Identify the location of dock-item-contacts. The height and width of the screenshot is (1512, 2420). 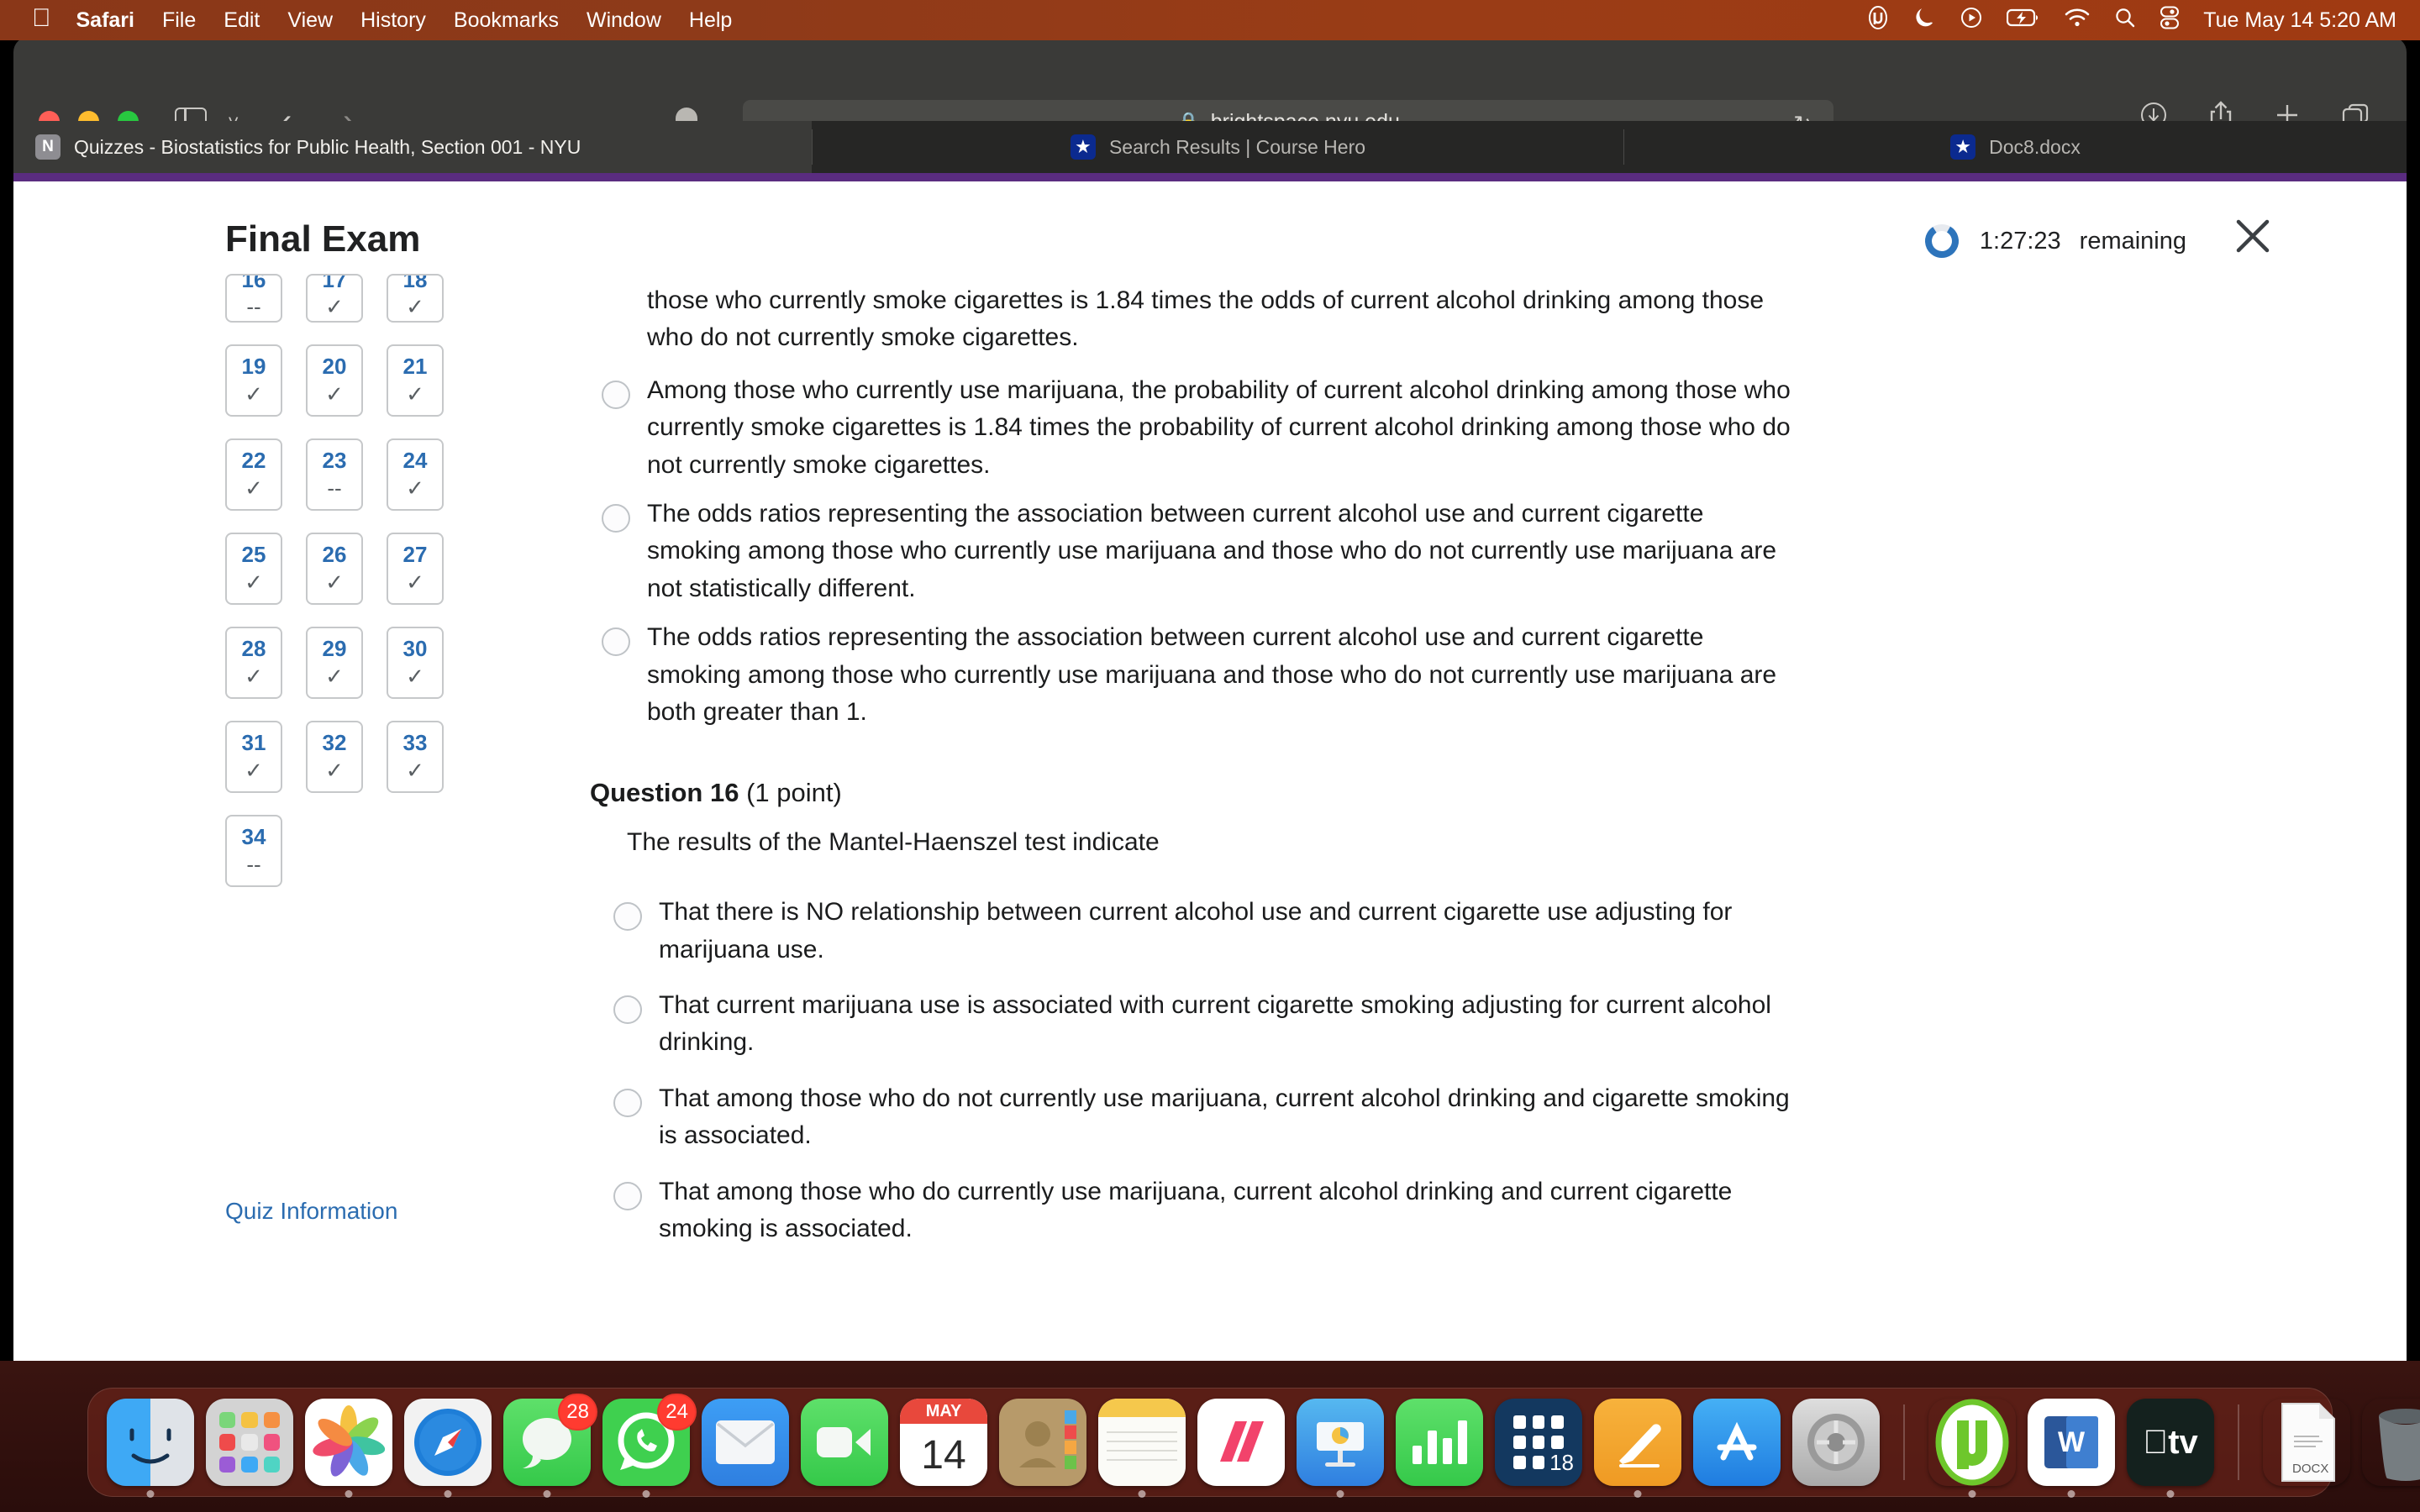
(1043, 1442).